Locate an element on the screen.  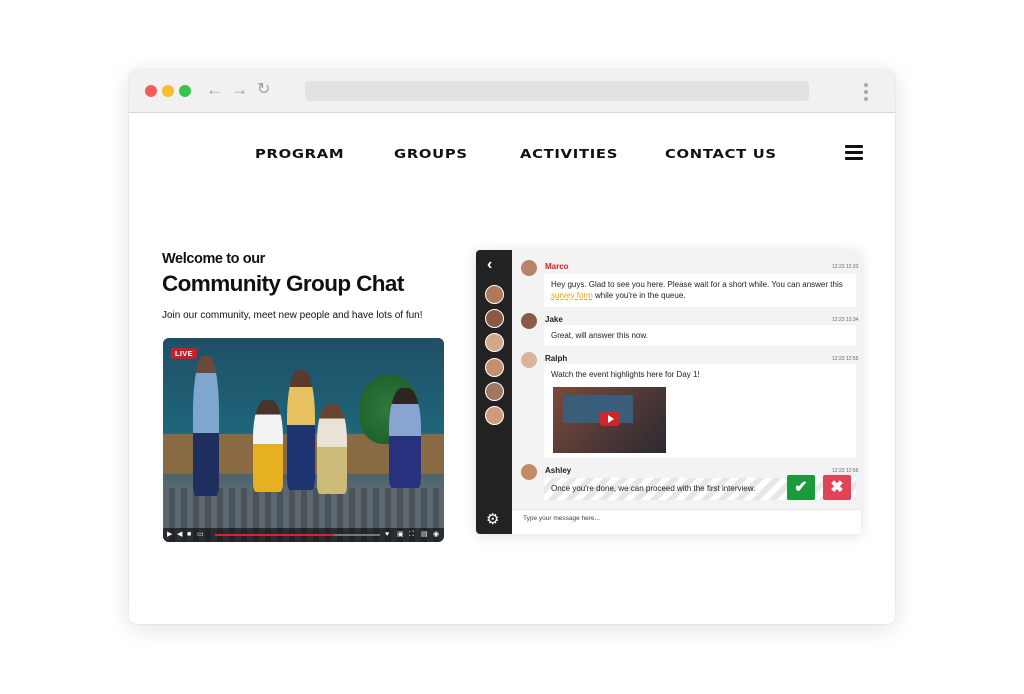
live-badge: LIVE is located at coordinates (184, 353).